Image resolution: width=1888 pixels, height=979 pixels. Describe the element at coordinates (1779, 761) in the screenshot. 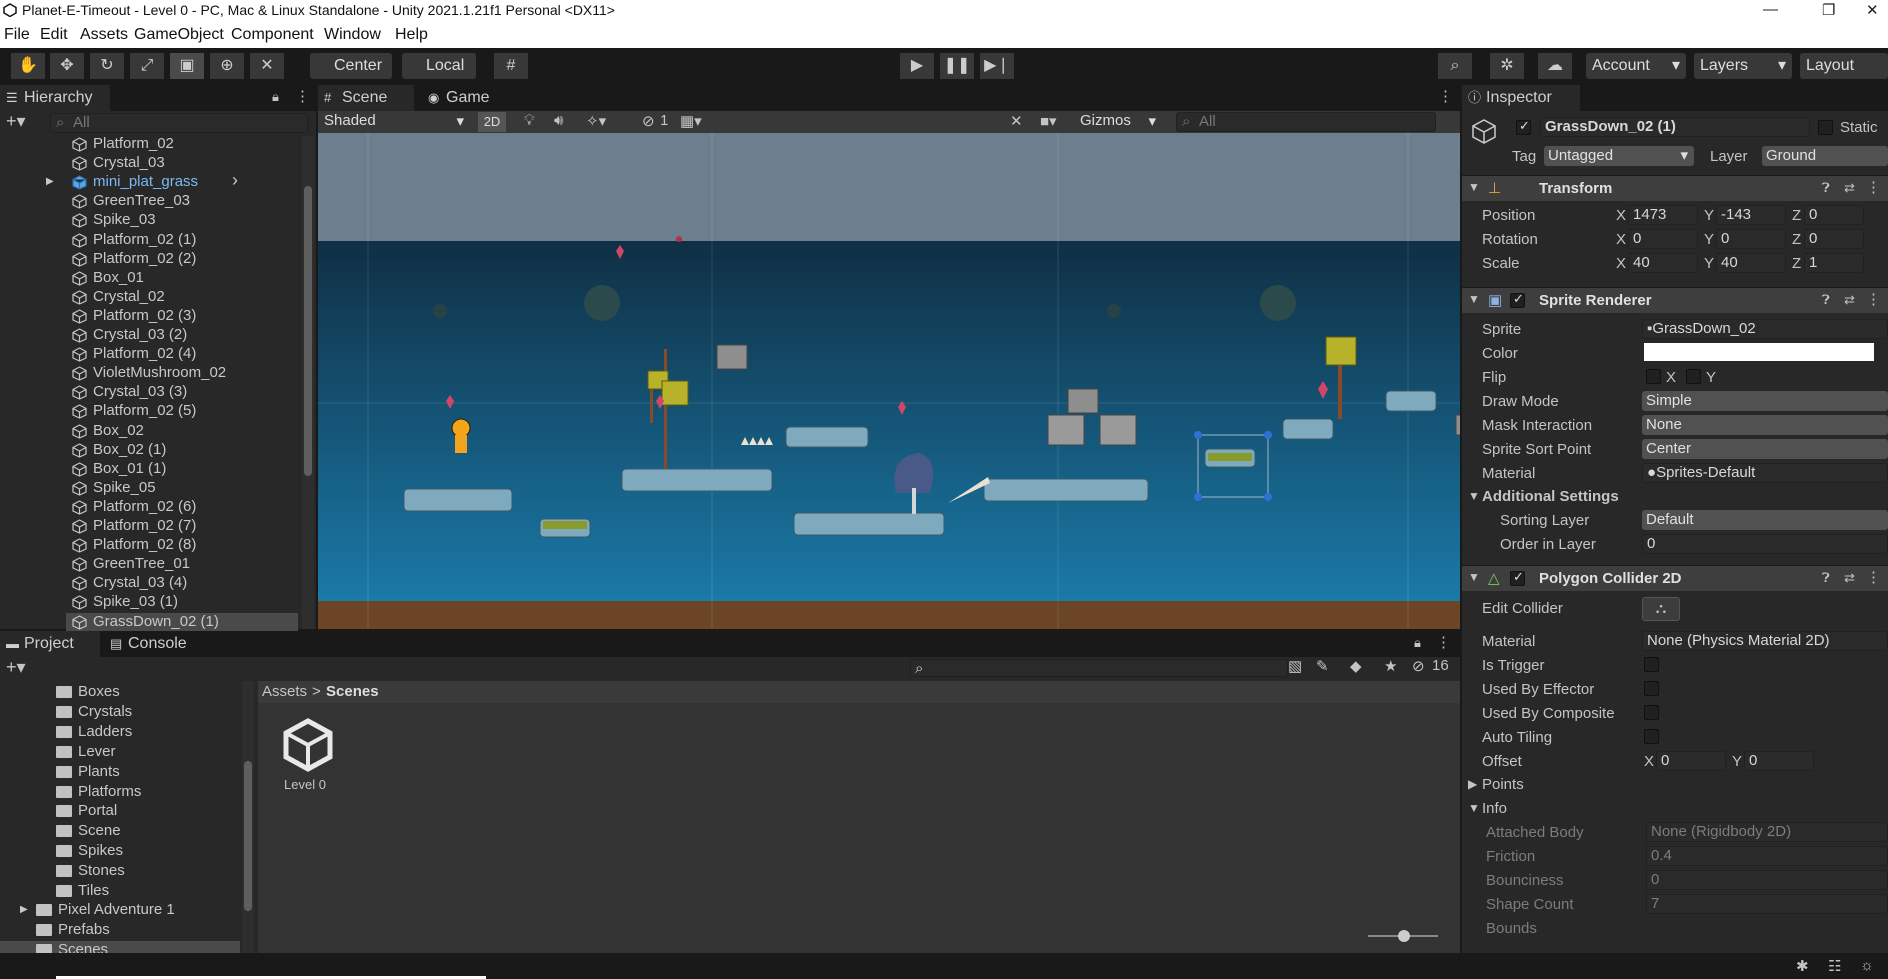

I see `offset-y-field: 0` at that location.